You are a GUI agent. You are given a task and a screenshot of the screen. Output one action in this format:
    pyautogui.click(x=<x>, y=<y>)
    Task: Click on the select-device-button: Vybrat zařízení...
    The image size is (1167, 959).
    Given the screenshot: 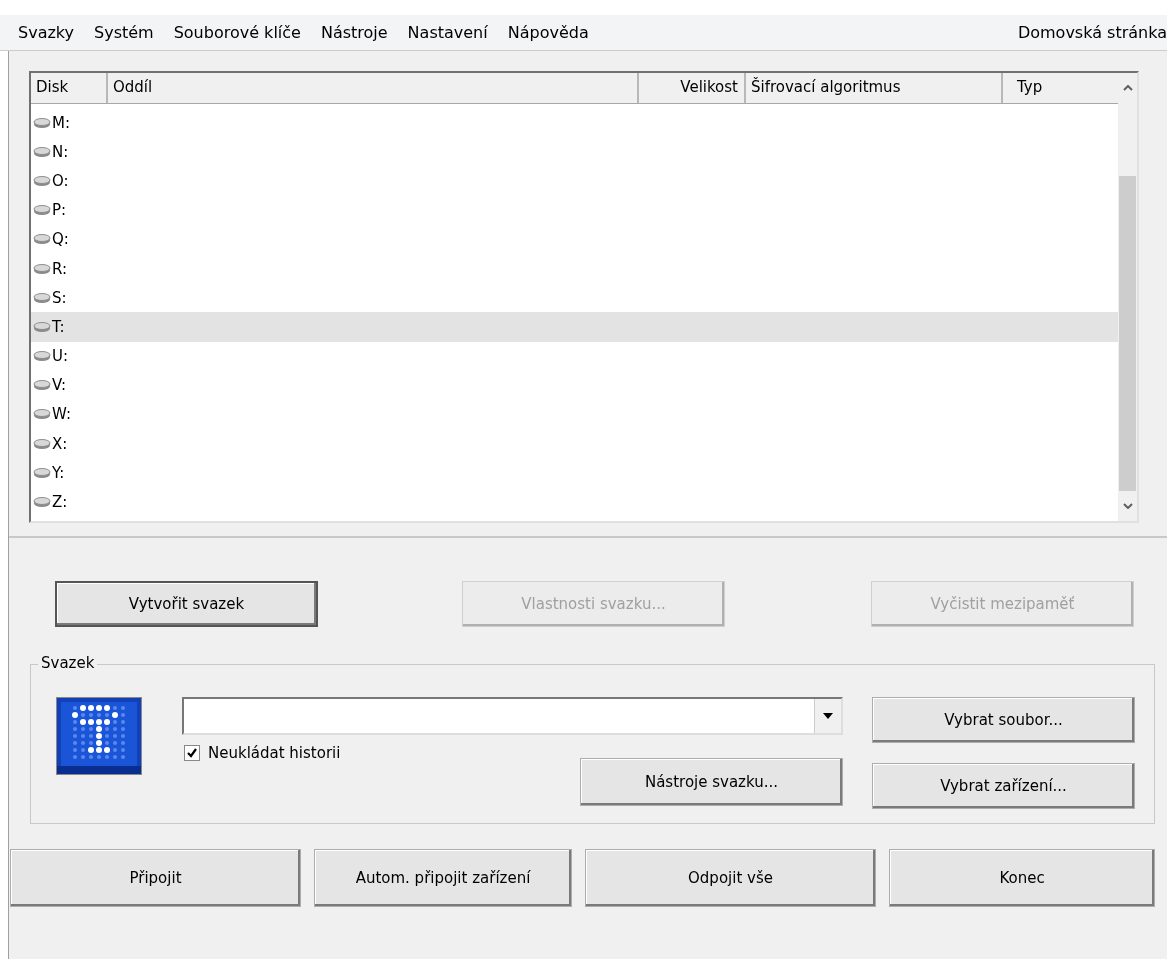 What is the action you would take?
    pyautogui.click(x=1003, y=786)
    